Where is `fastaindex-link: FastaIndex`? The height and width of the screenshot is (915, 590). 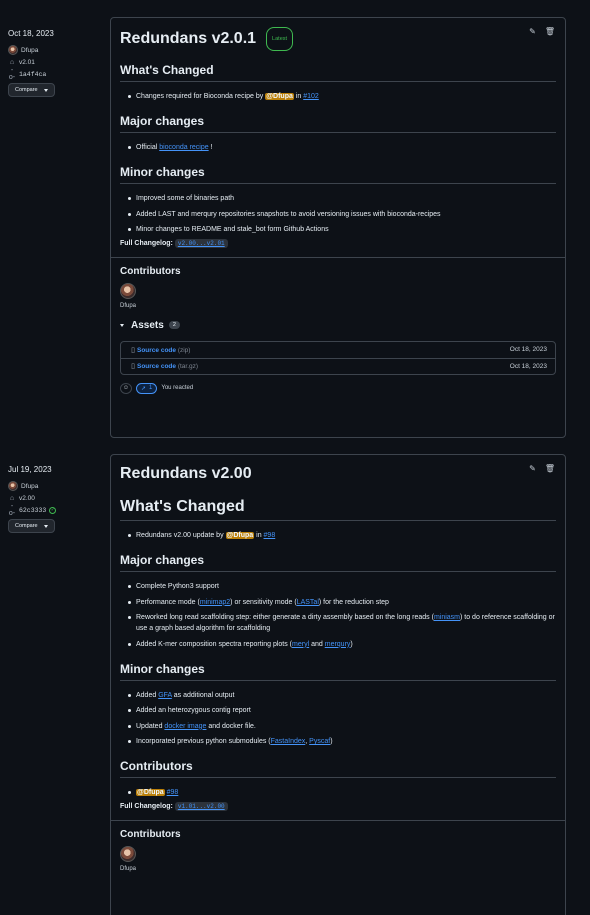
fastaindex-link: FastaIndex is located at coordinates (288, 741).